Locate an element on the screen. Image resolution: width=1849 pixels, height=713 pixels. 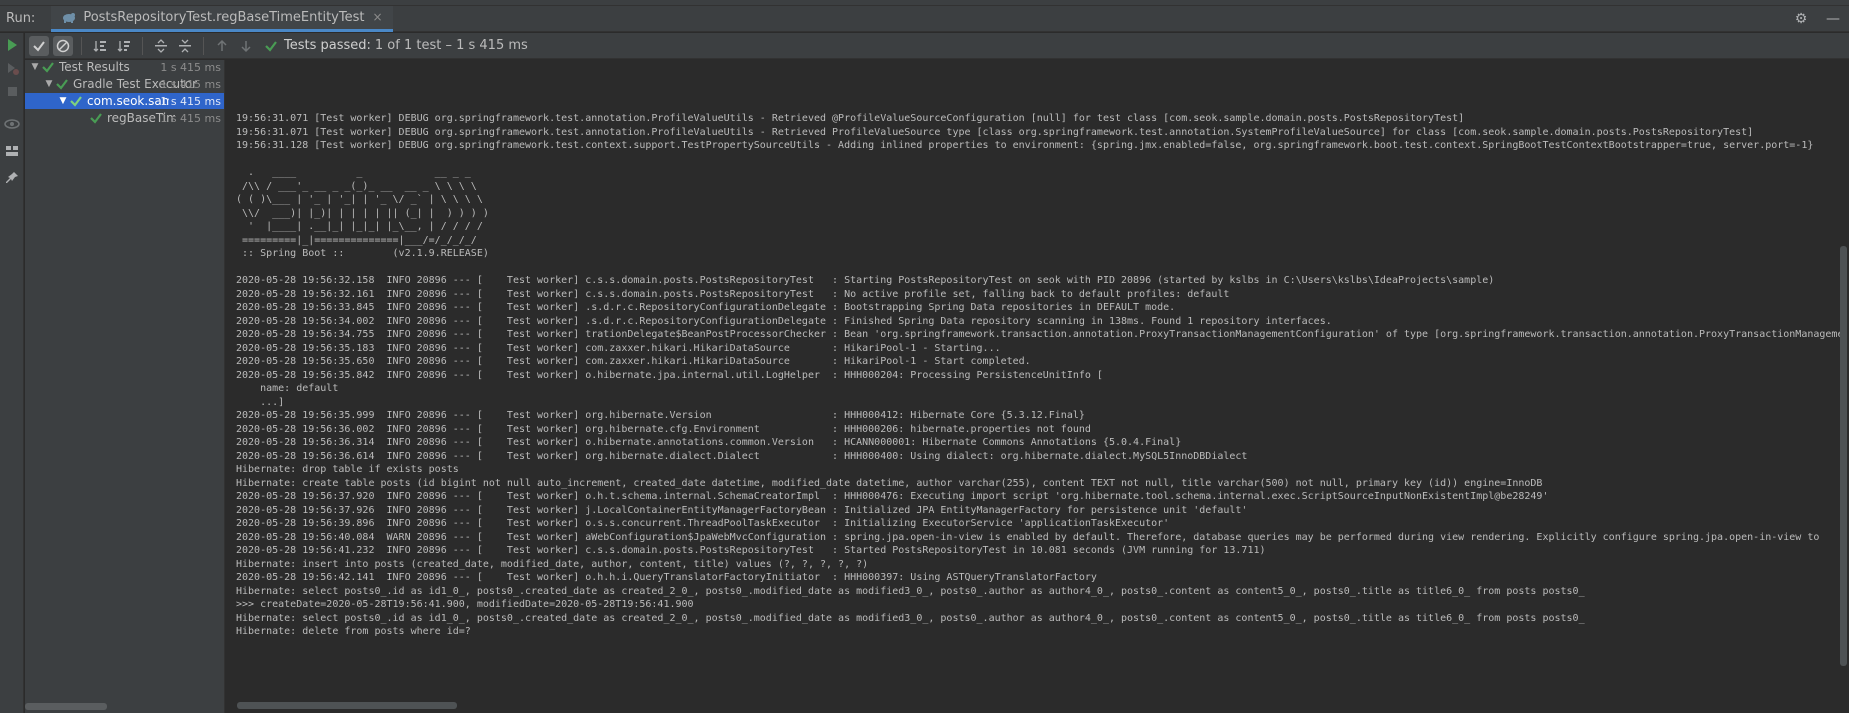
sort-duration-icon is located at coordinates (124, 46).